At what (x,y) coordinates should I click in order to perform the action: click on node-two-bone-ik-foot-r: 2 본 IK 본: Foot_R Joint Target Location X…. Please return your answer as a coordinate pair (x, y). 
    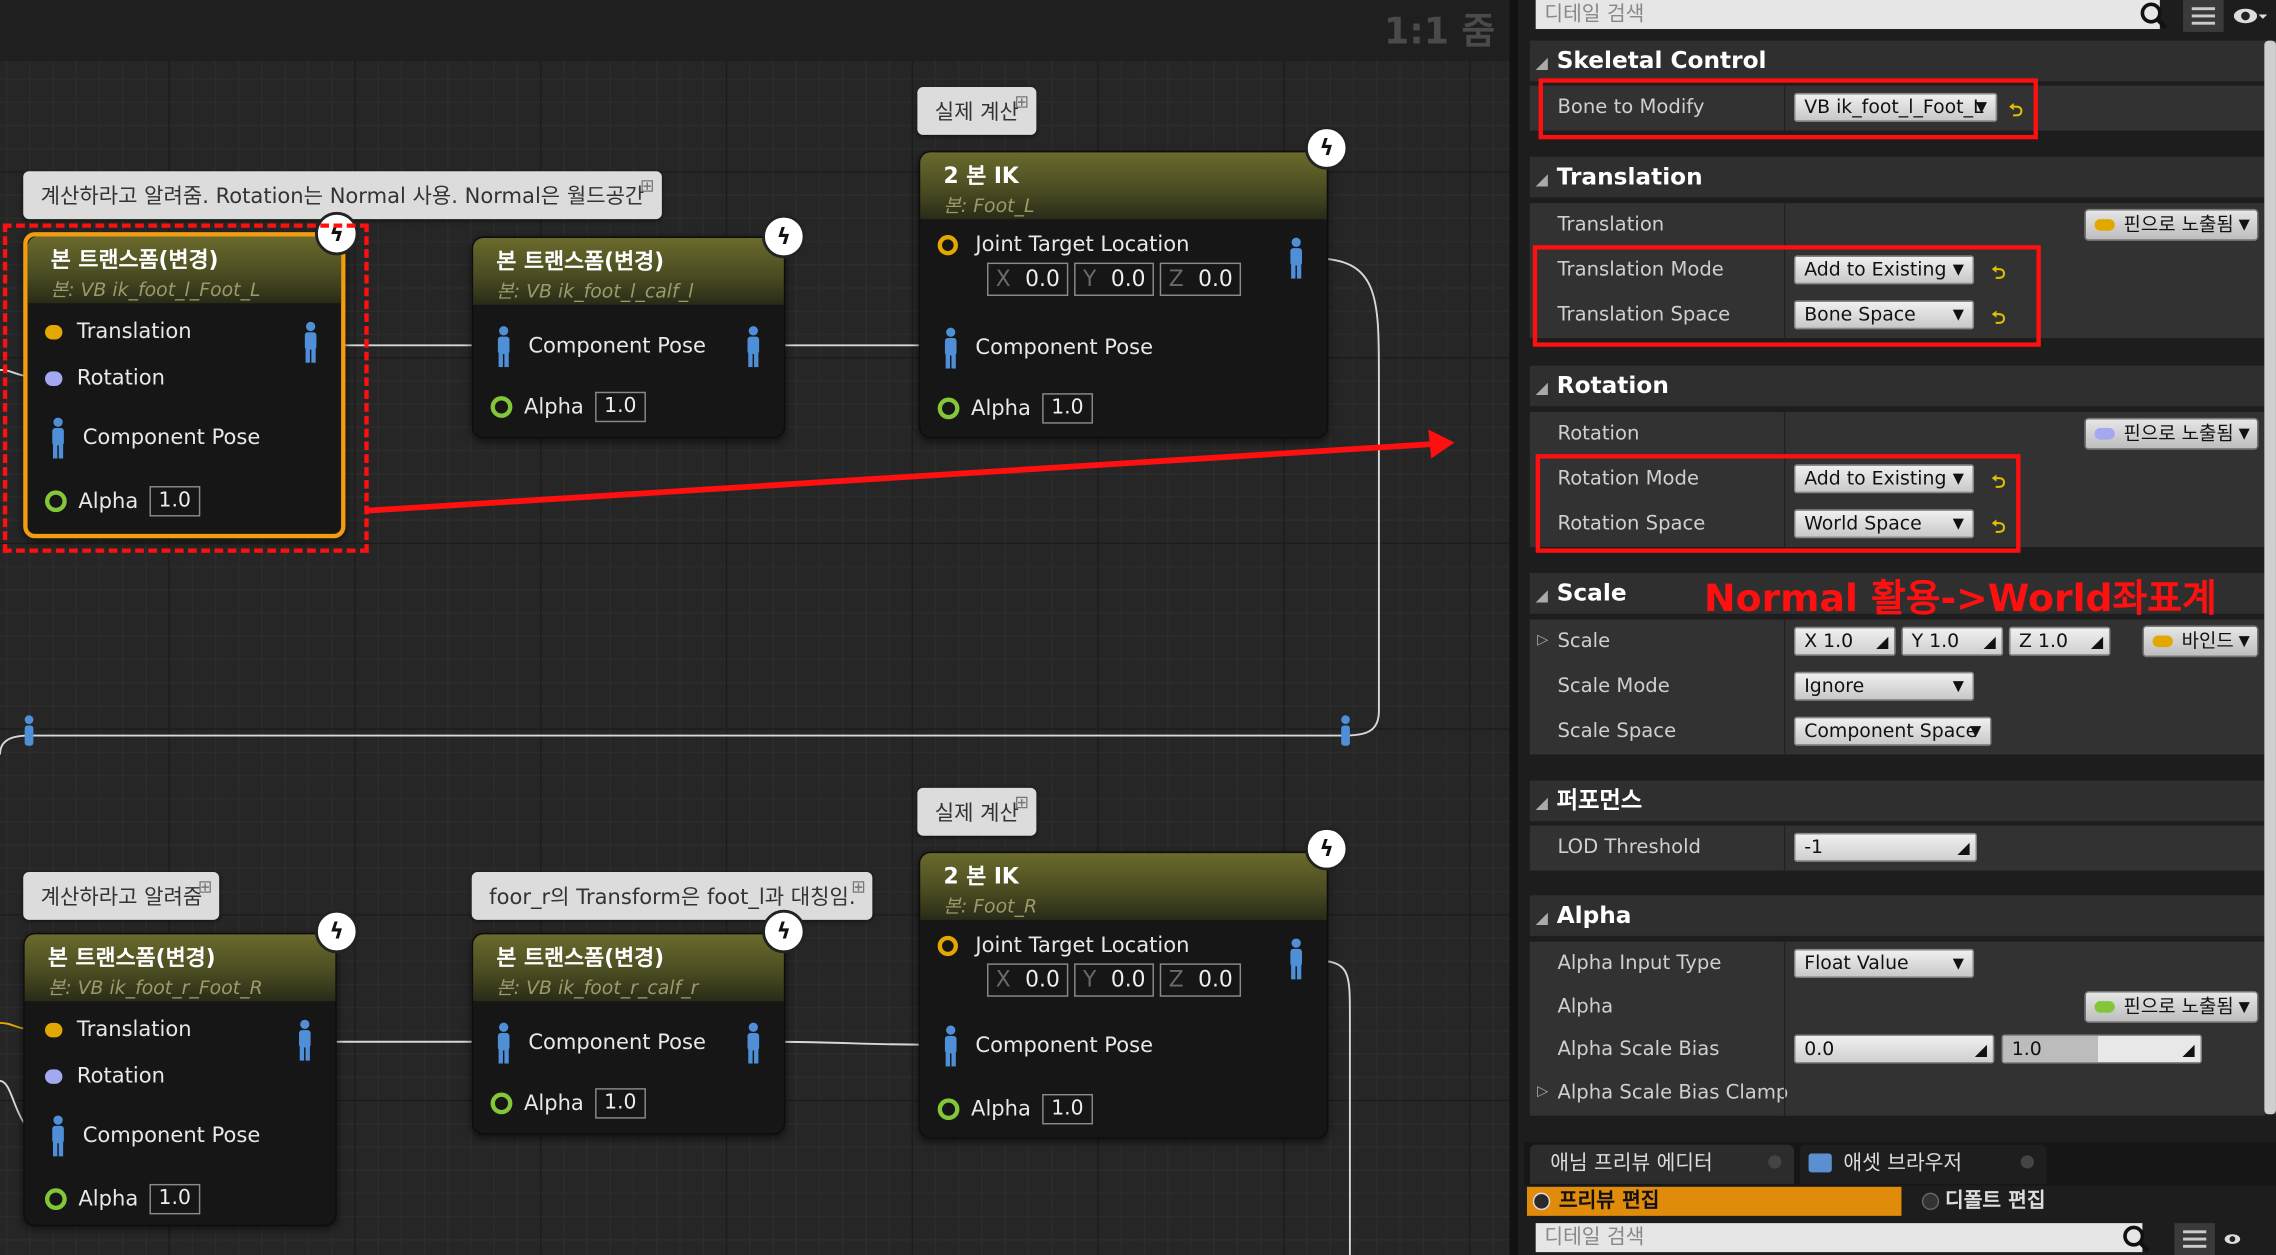
    Looking at the image, I should click on (1123, 995).